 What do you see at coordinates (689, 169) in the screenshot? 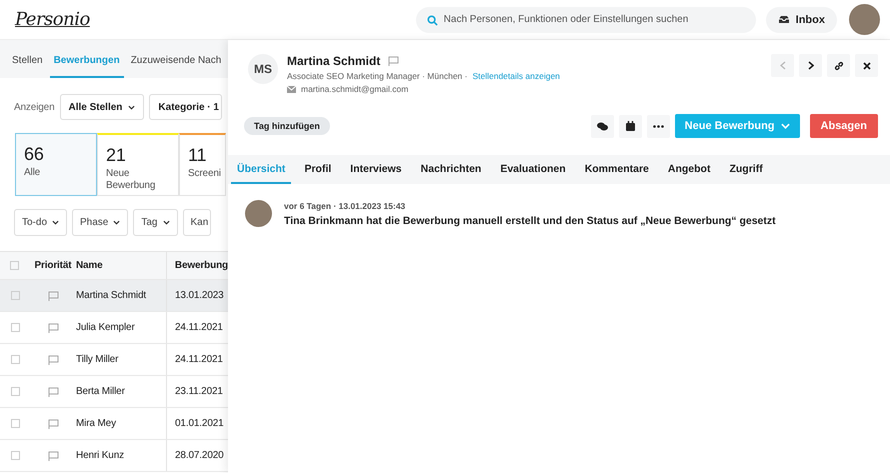
I see `tab: Angebot` at bounding box center [689, 169].